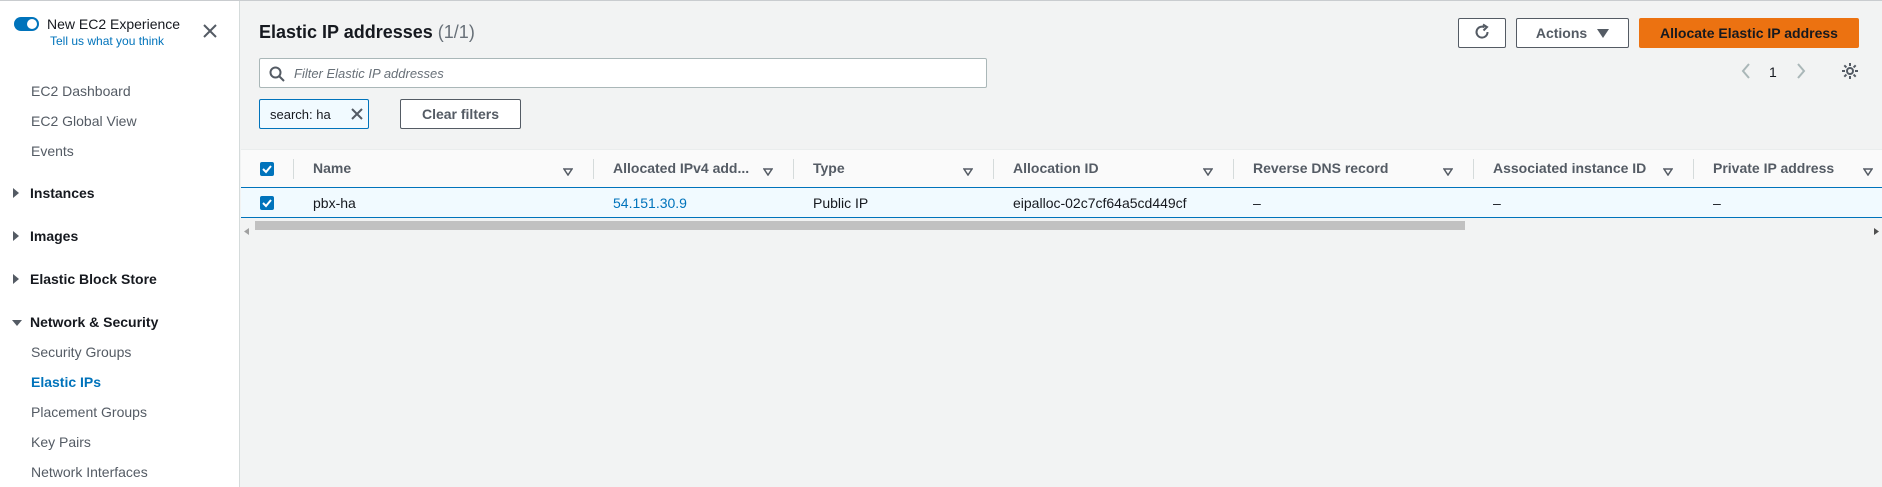 The width and height of the screenshot is (1882, 487). I want to click on sidebar-section-images: Images, so click(45, 236).